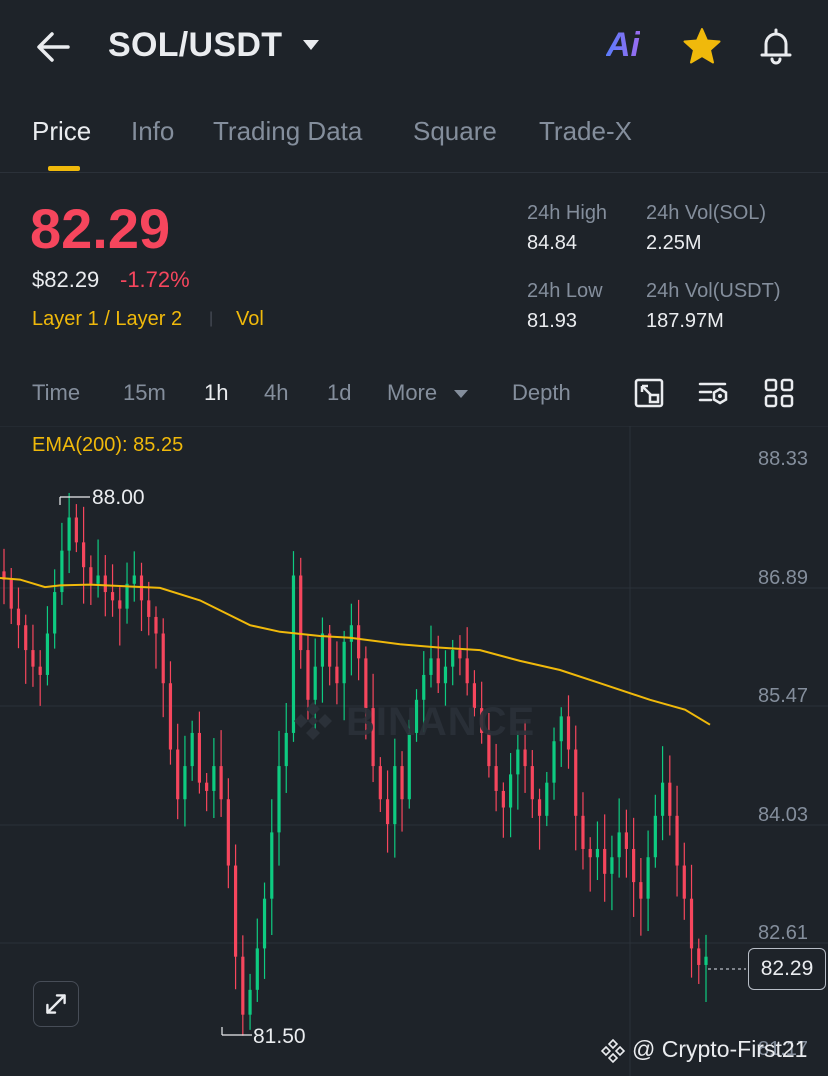 Image resolution: width=828 pixels, height=1076 pixels. I want to click on ema-indicator-label: EMA(200): 85.25, so click(107, 445).